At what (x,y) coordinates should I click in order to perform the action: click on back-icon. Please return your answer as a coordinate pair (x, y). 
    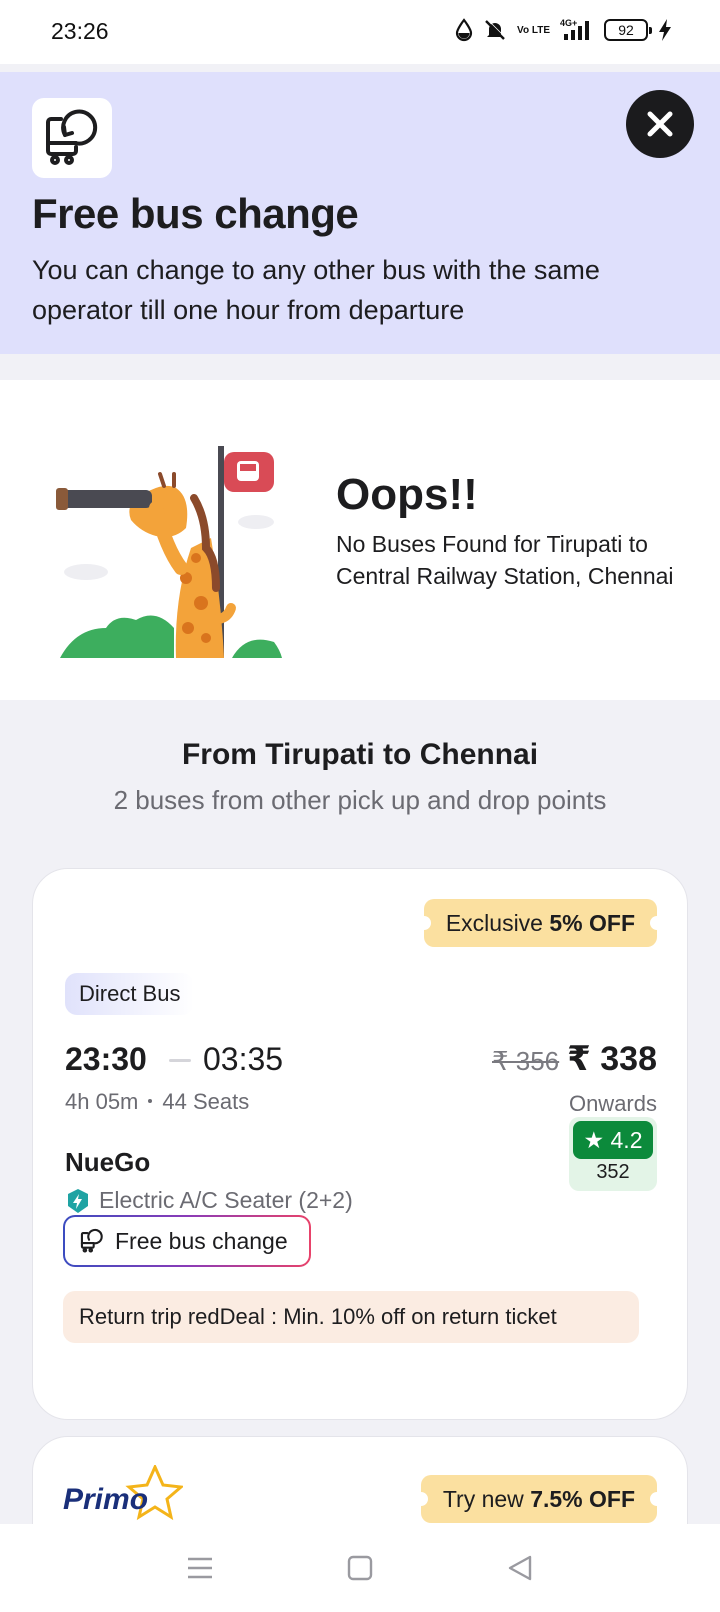
    Looking at the image, I should click on (520, 1568).